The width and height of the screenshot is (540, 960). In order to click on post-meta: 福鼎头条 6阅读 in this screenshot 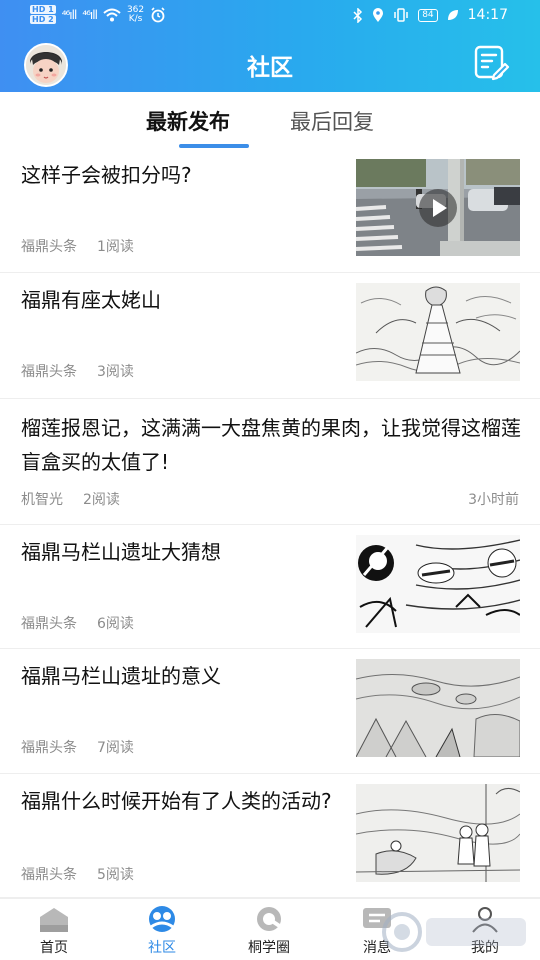, I will do `click(87, 623)`.